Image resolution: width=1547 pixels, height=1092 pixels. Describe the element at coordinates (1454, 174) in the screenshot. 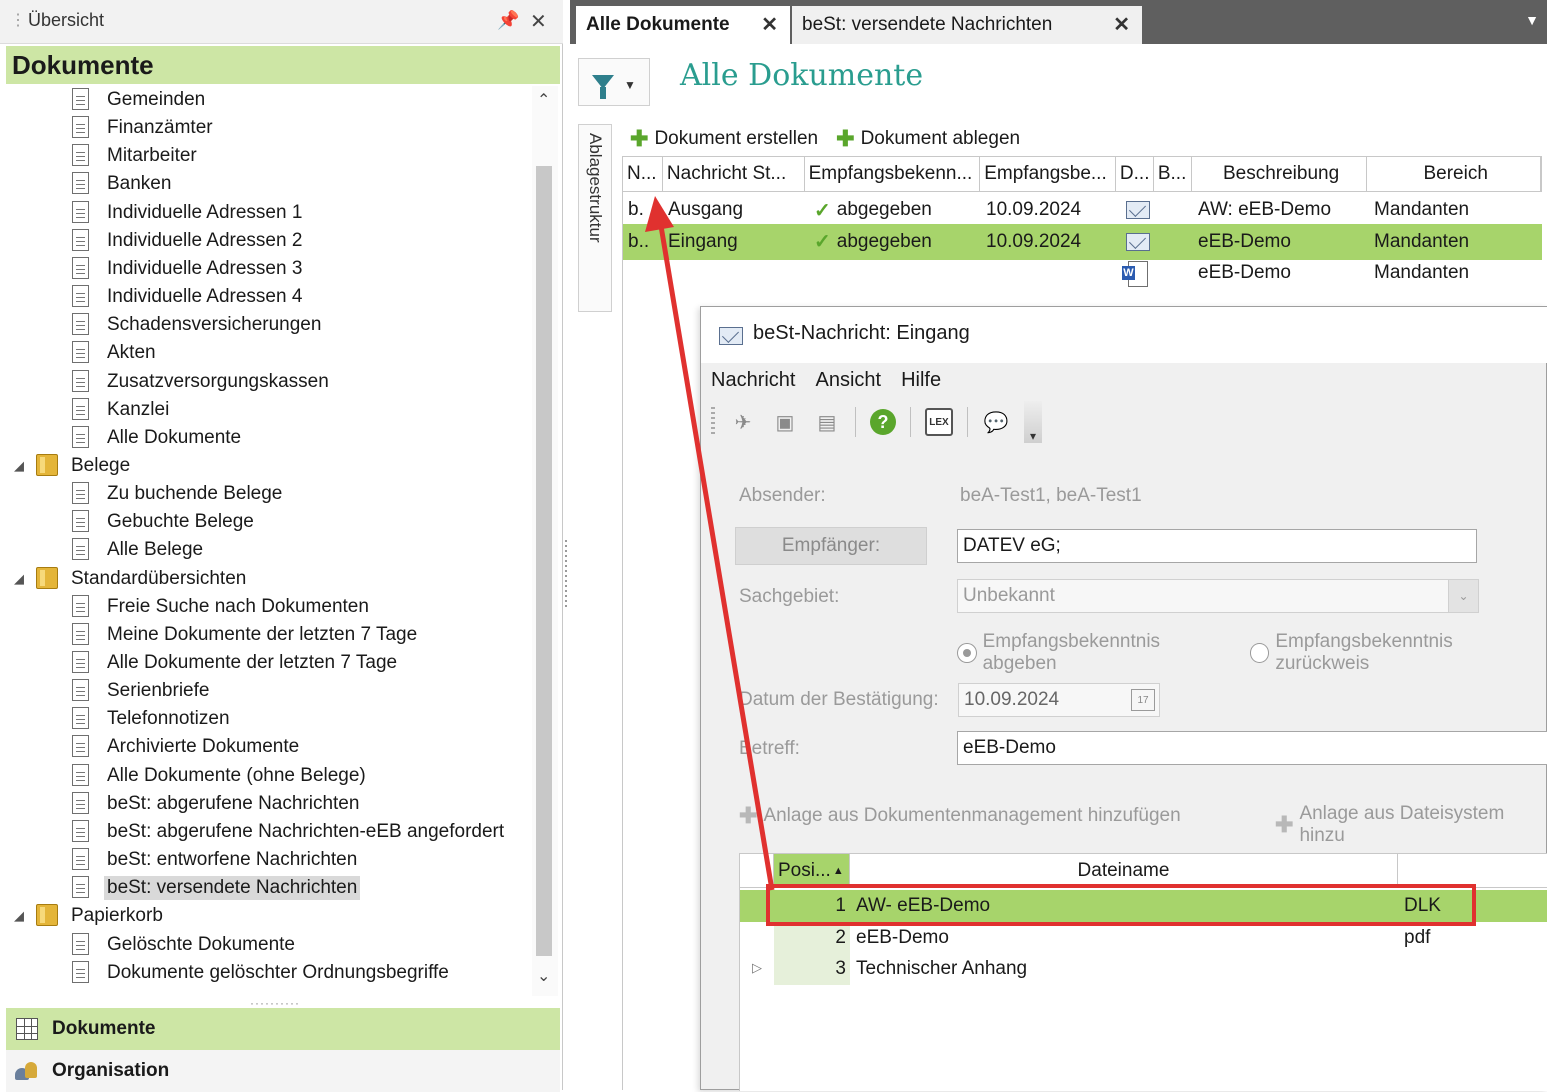

I see `column-header: Bereich` at that location.